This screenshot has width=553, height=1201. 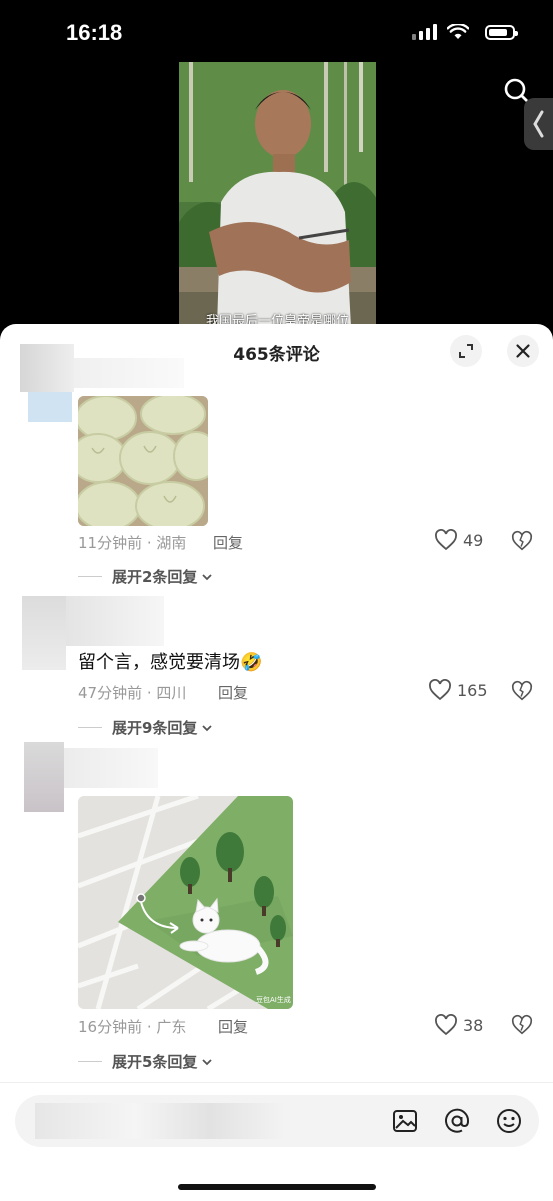 What do you see at coordinates (155, 577) in the screenshot?
I see `expand-replies-label: 展开2条回复` at bounding box center [155, 577].